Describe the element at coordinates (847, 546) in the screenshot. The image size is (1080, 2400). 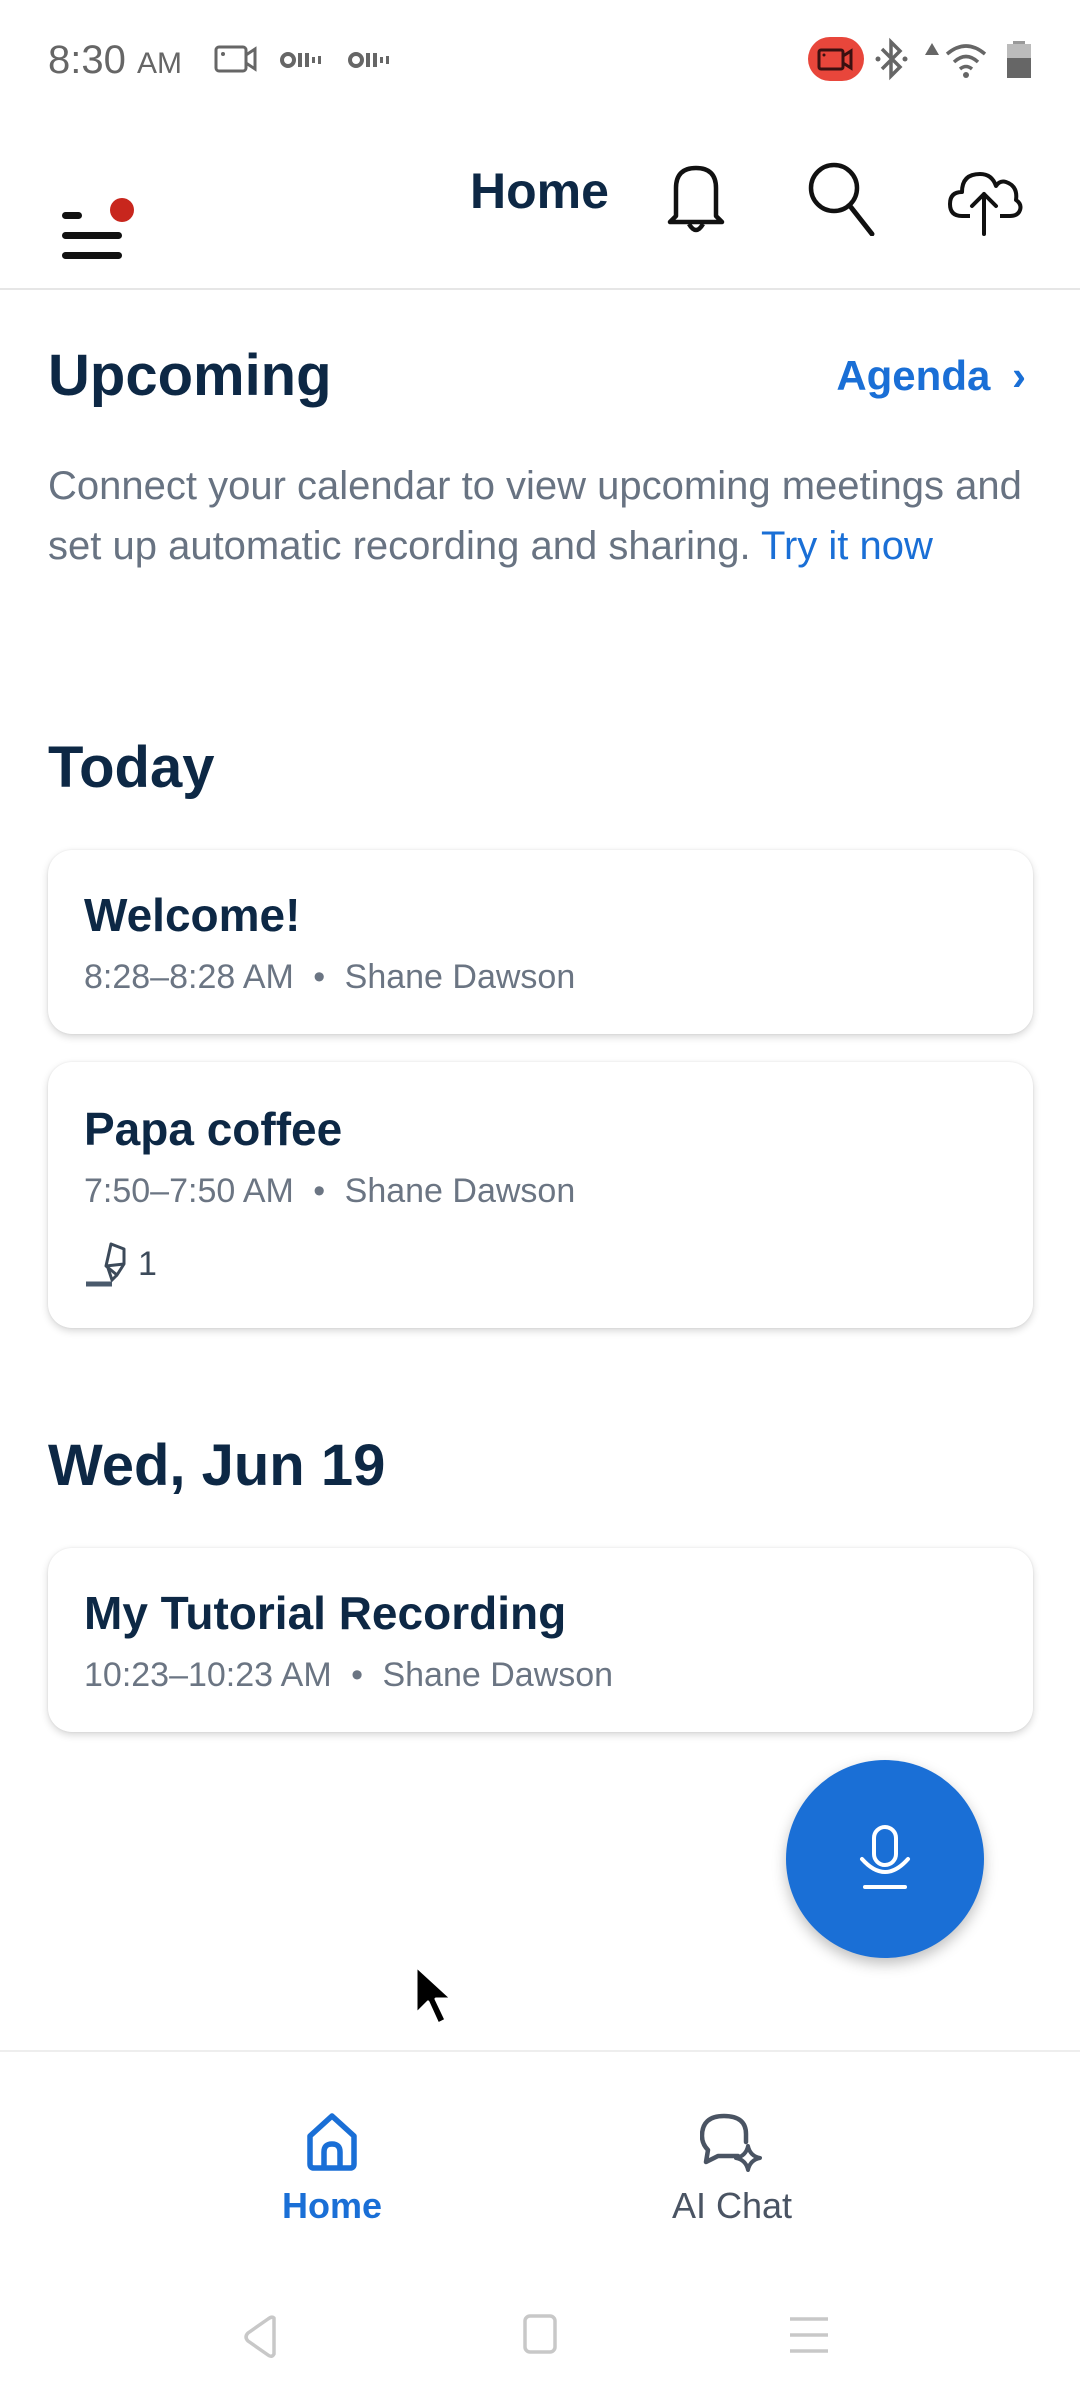
I see `try-it-now-link: Try it now` at that location.